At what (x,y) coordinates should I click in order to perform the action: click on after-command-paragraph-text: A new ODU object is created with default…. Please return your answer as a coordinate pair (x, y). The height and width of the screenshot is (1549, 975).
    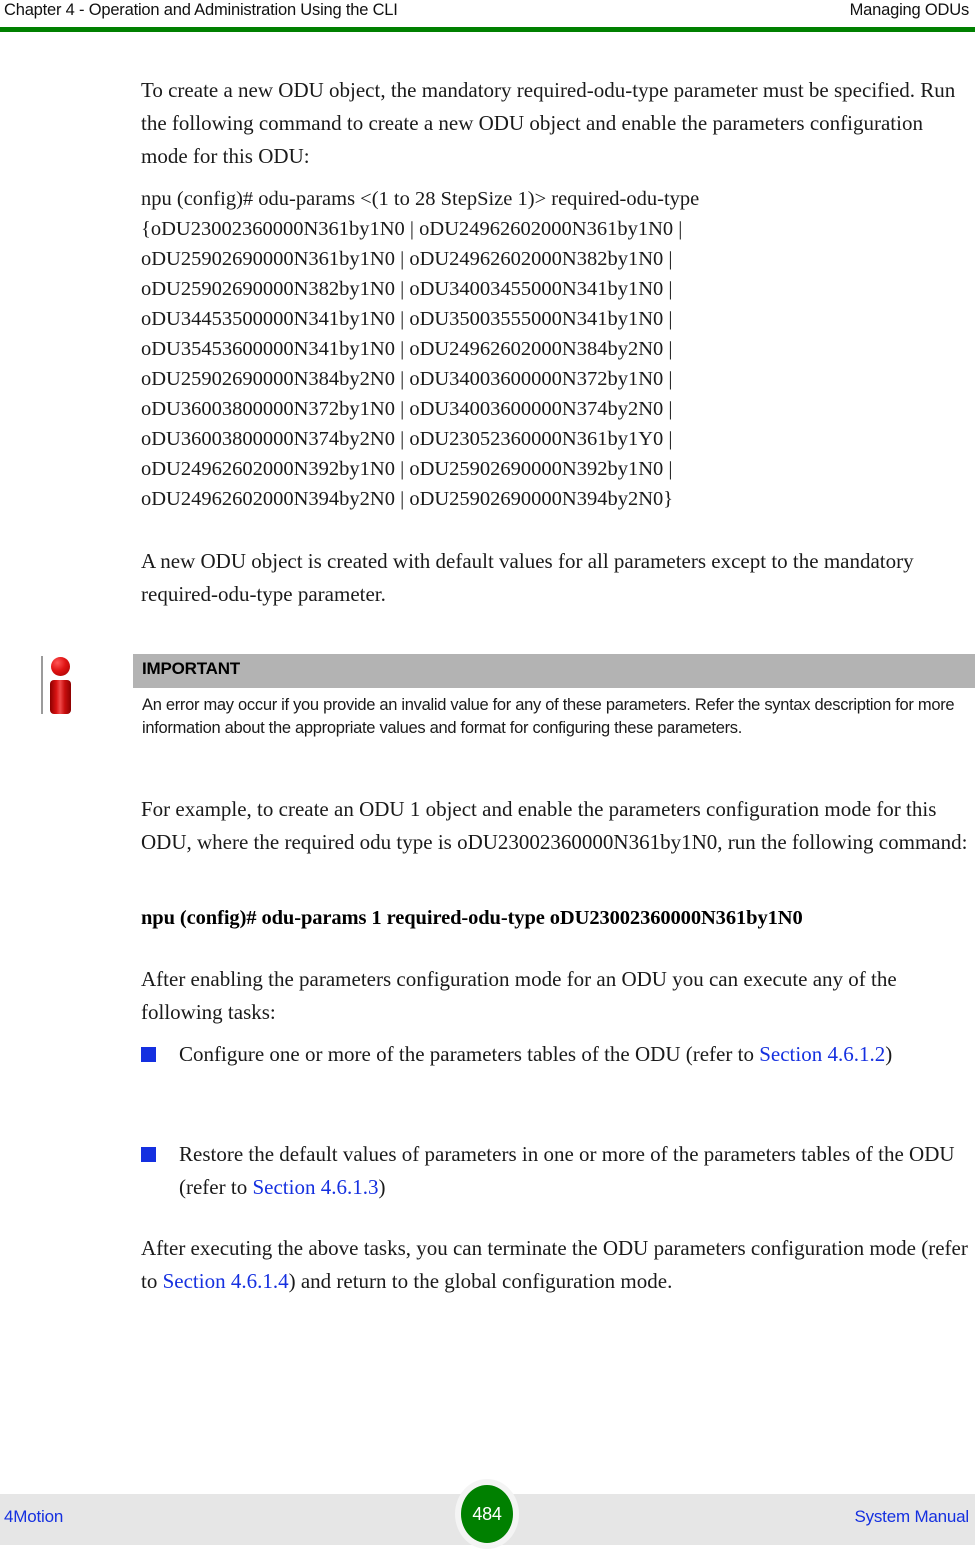
    Looking at the image, I should click on (527, 577).